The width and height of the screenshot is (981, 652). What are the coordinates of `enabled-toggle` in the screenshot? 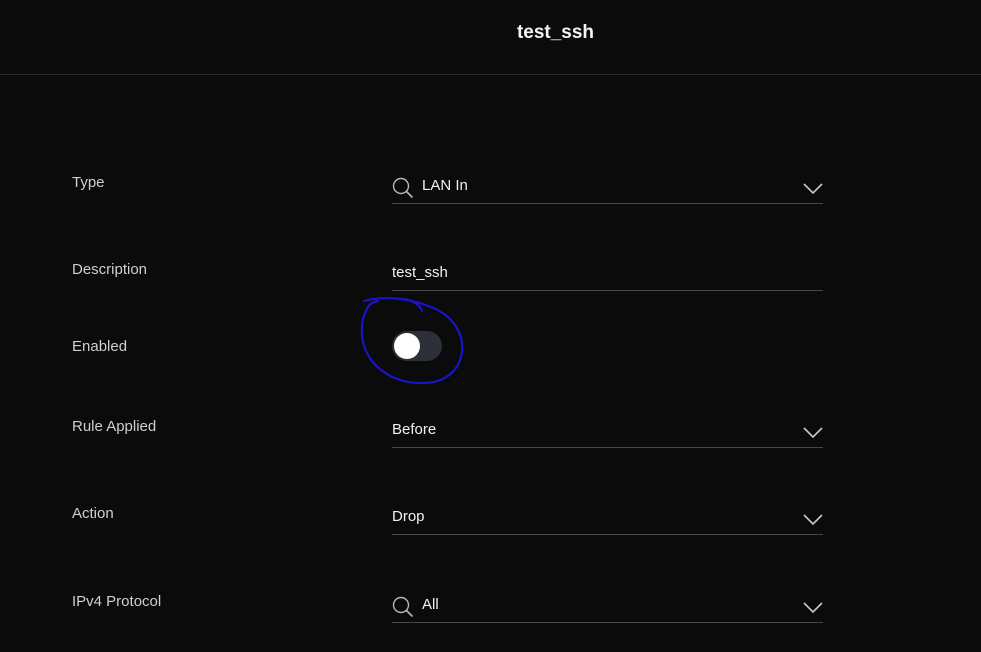 It's located at (417, 346).